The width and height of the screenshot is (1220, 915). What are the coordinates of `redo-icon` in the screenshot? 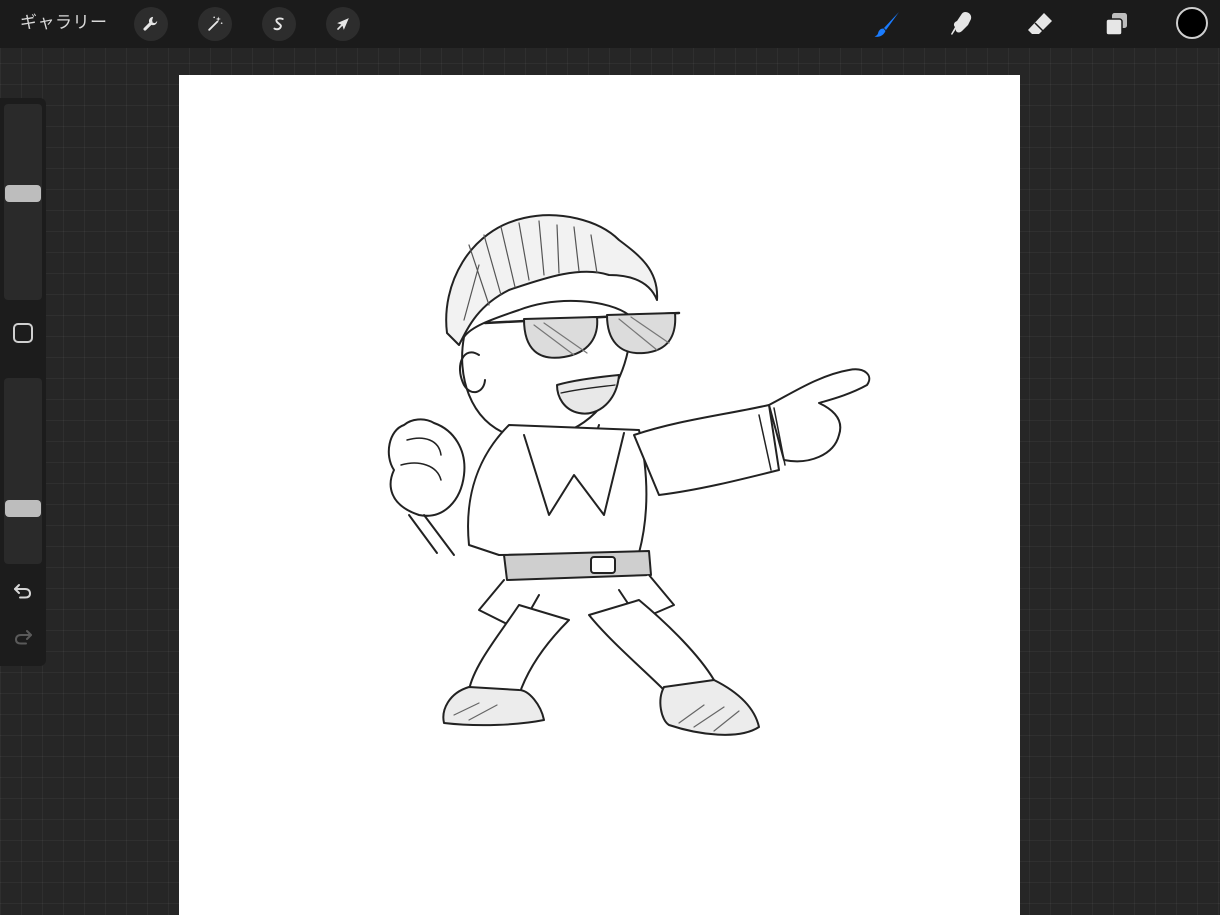 It's located at (23, 637).